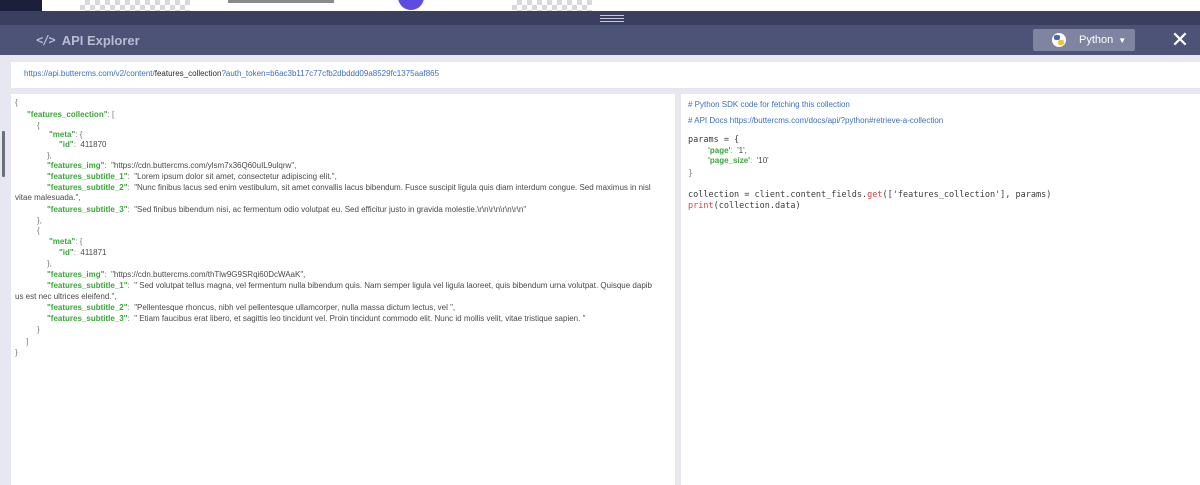  I want to click on code-line-print: print(collection.data), so click(744, 206).